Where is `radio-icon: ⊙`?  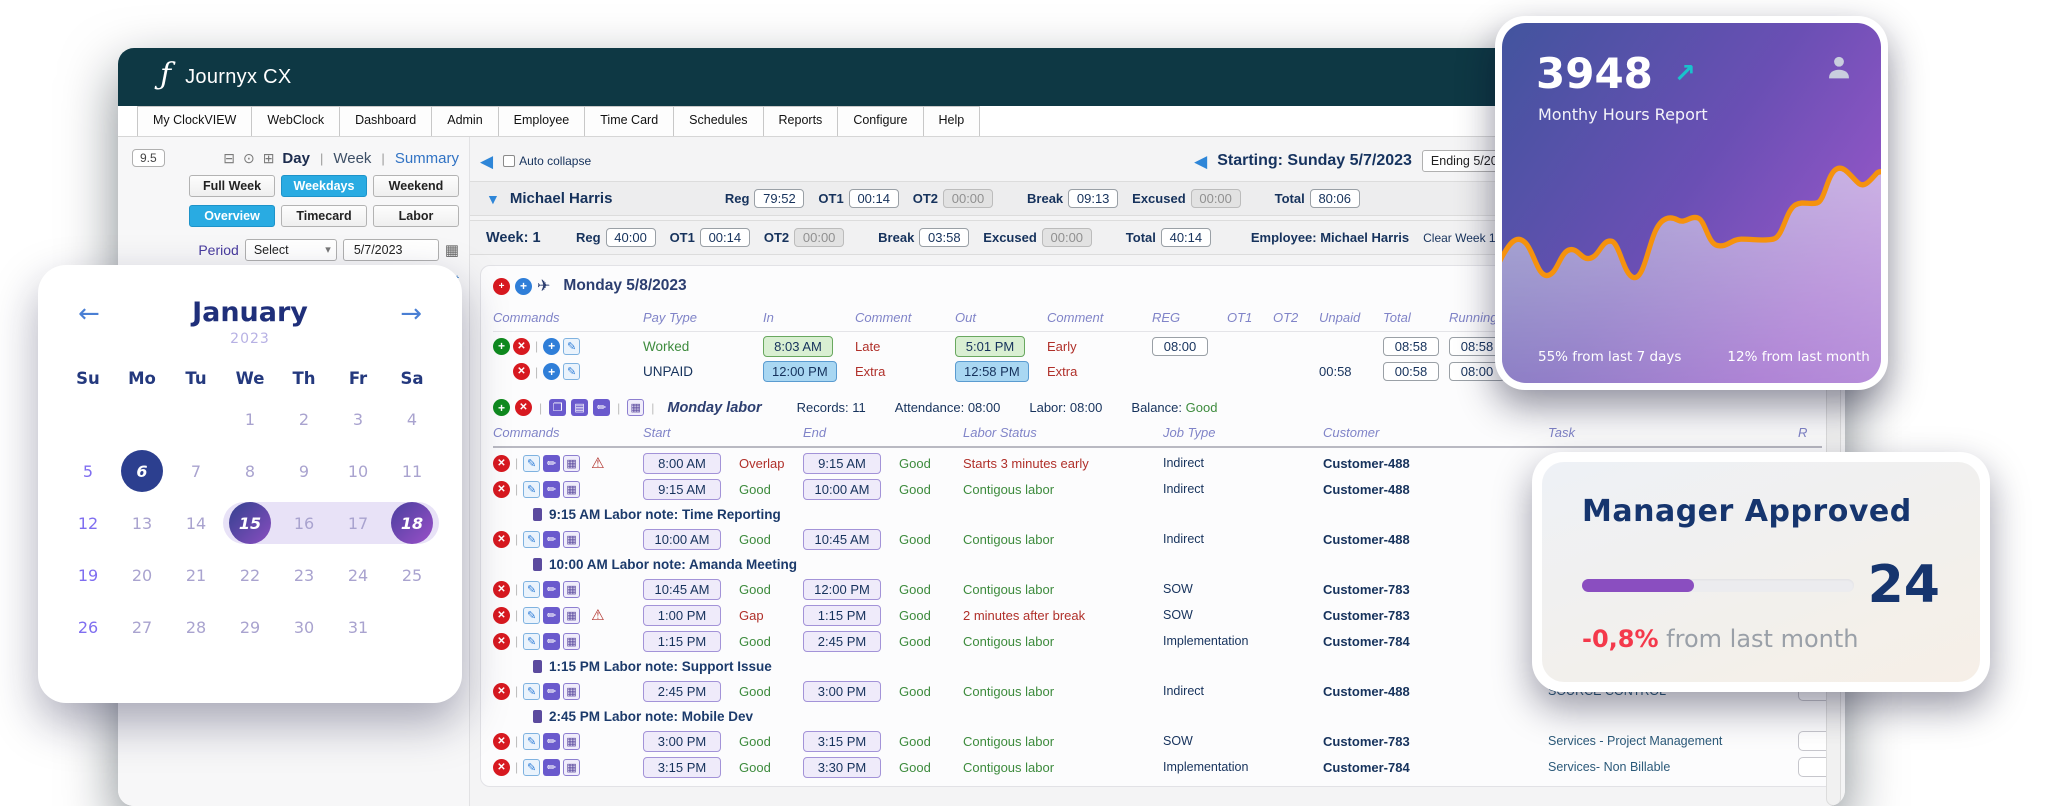
radio-icon: ⊙ is located at coordinates (250, 158).